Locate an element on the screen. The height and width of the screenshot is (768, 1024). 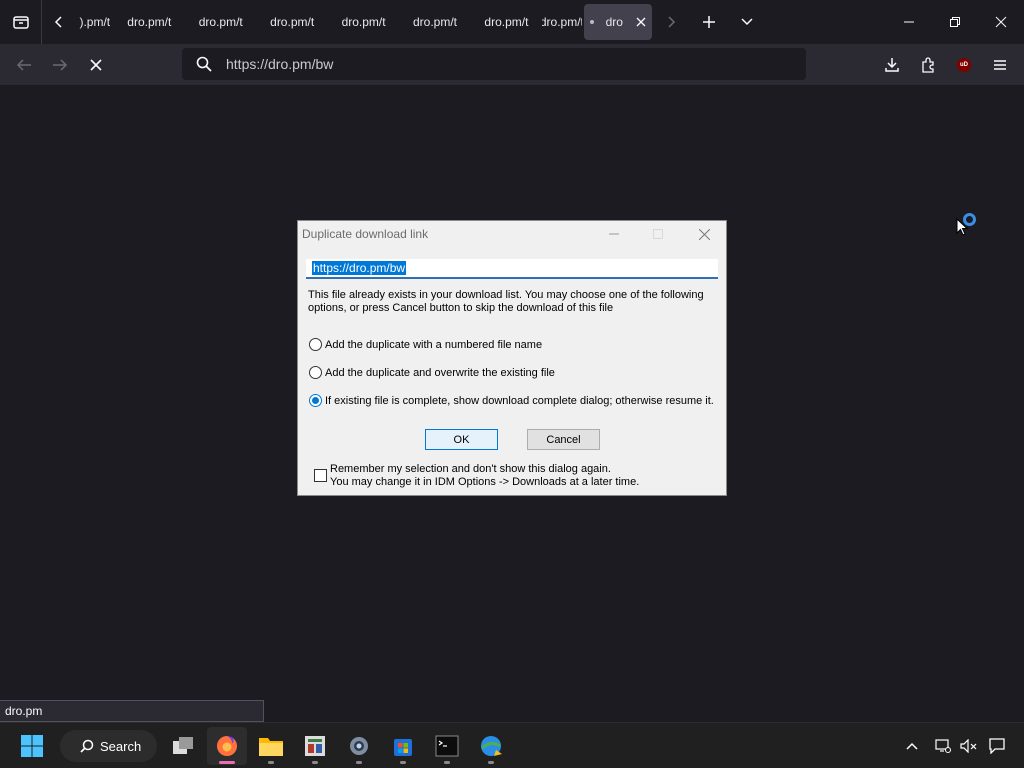
dialog-minimize-button is located at coordinates (614, 234).